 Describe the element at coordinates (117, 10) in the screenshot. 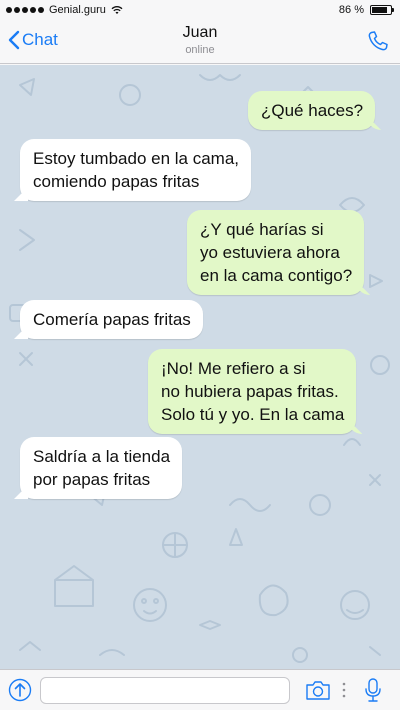

I see `wifi-icon` at that location.